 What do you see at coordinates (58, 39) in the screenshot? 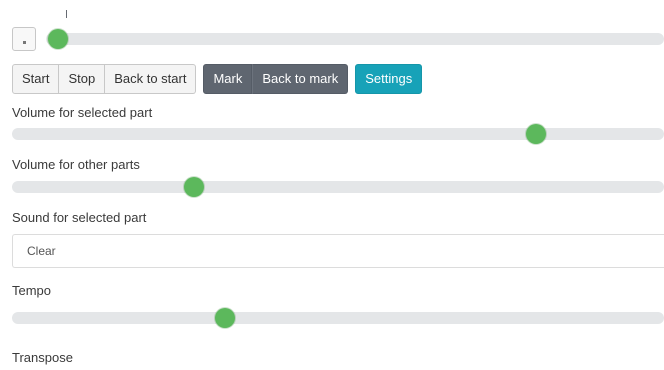
I see `timeline-slider-thumb` at bounding box center [58, 39].